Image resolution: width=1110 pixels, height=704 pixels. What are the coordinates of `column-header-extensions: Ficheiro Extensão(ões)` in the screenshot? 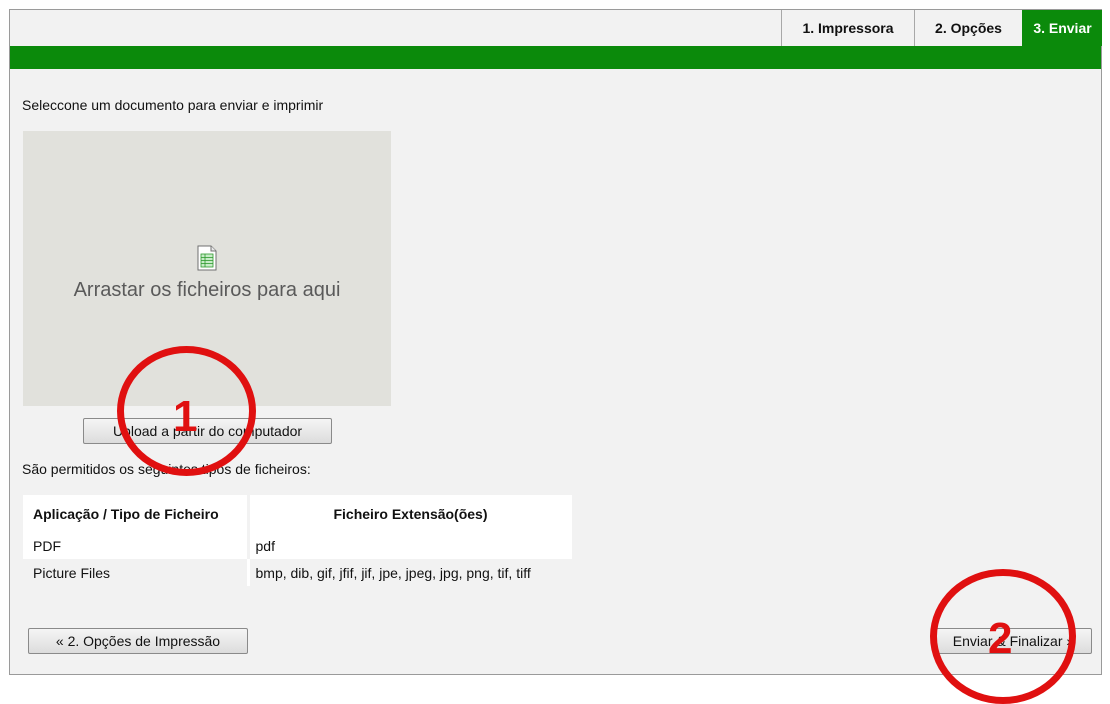 It's located at (411, 513).